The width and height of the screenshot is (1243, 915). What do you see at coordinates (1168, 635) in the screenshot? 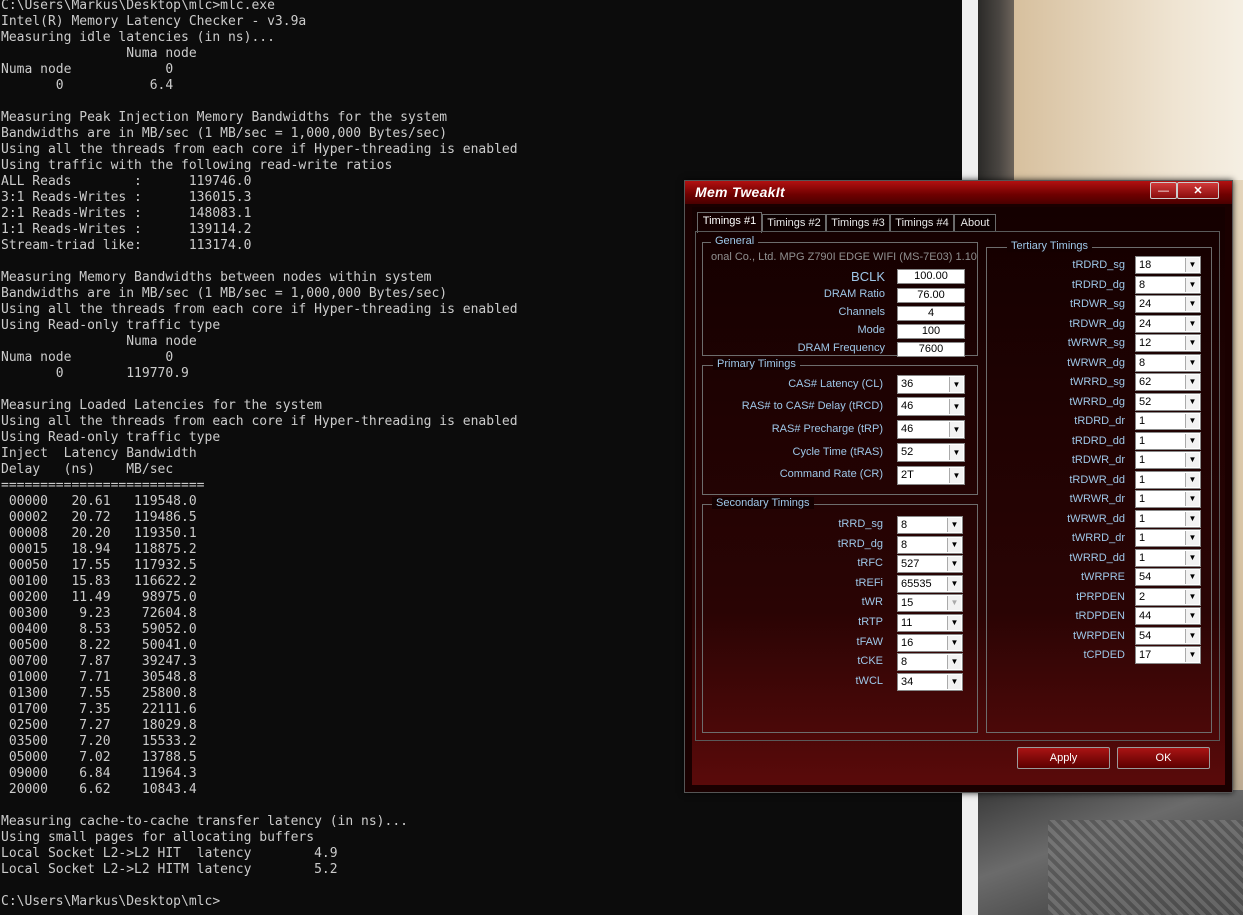
I see `twrpden-select: 54 ▼` at bounding box center [1168, 635].